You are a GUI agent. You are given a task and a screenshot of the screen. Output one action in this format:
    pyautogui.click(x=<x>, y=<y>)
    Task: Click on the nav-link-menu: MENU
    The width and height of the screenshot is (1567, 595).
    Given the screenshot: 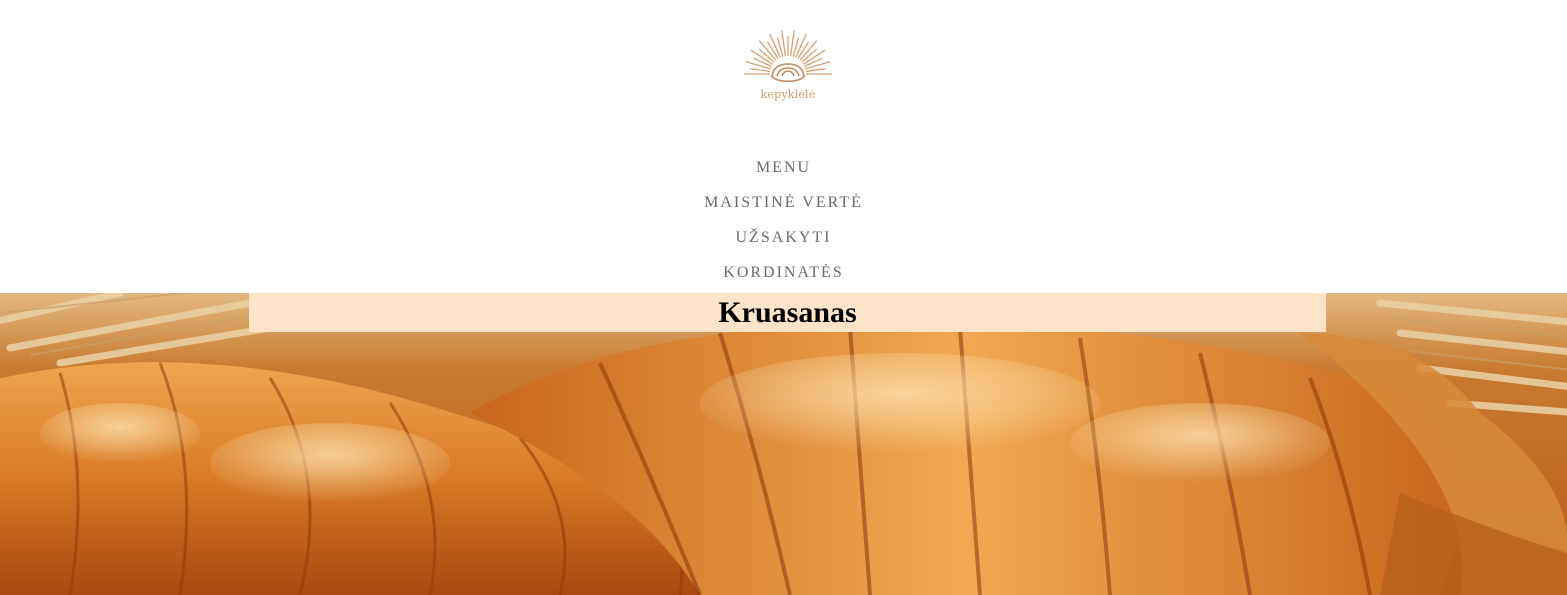 What is the action you would take?
    pyautogui.click(x=783, y=168)
    